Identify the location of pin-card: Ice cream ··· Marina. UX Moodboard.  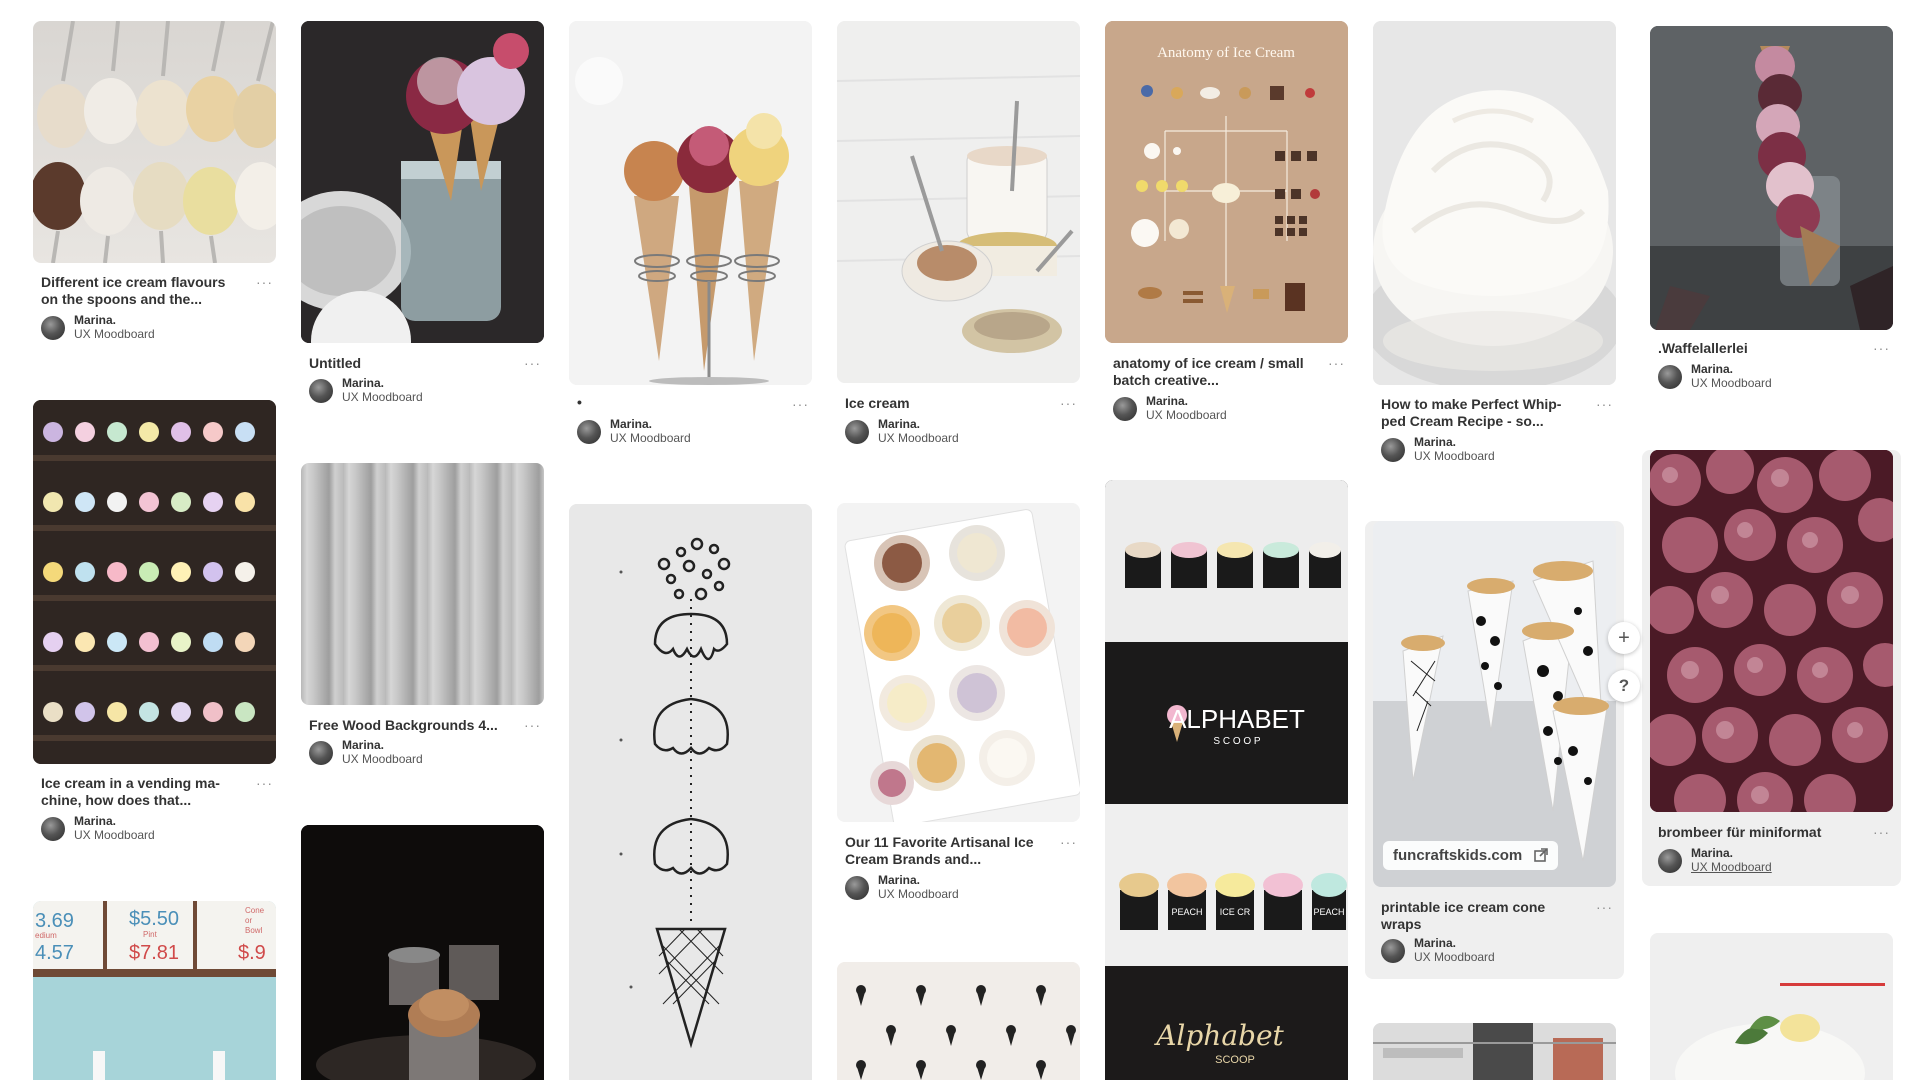
(958, 236).